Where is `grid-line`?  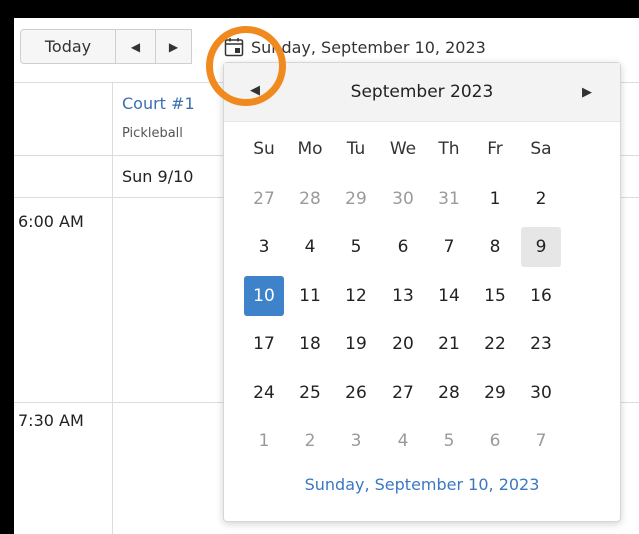 grid-line is located at coordinates (112, 308).